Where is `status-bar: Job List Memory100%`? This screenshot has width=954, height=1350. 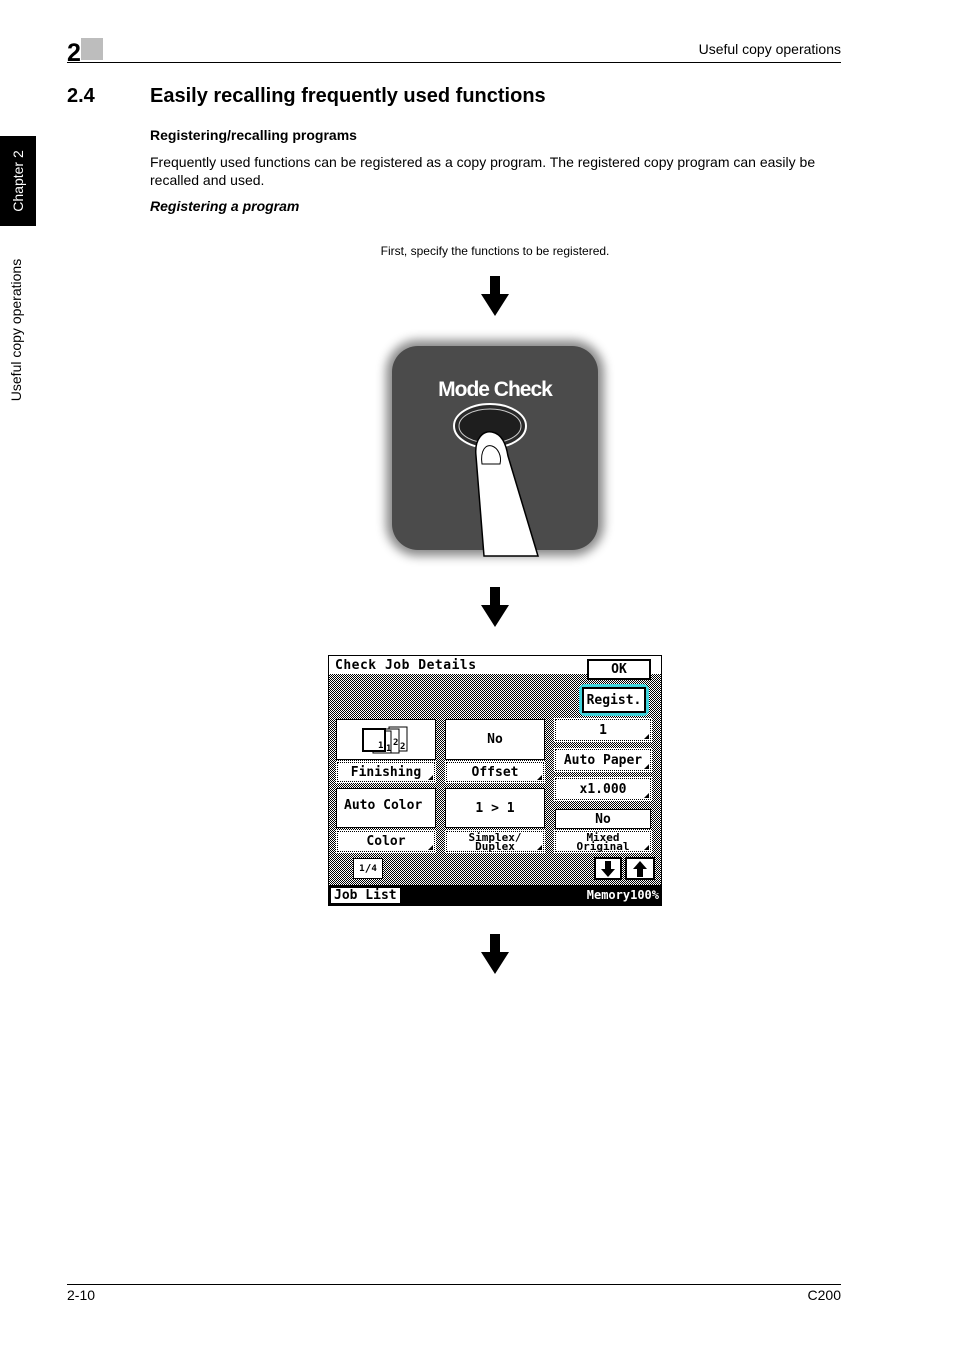
status-bar: Job List Memory100% is located at coordinates (495, 895).